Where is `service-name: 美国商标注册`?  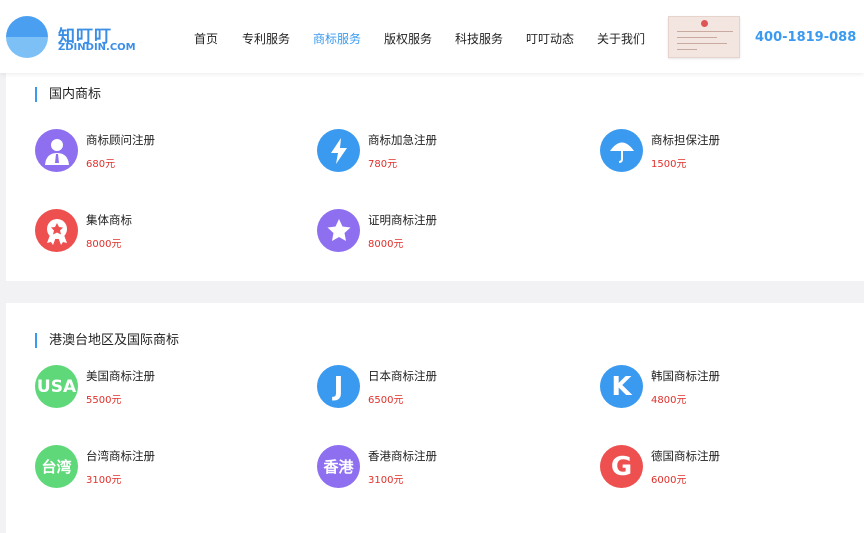
service-name: 美国商标注册 is located at coordinates (120, 376).